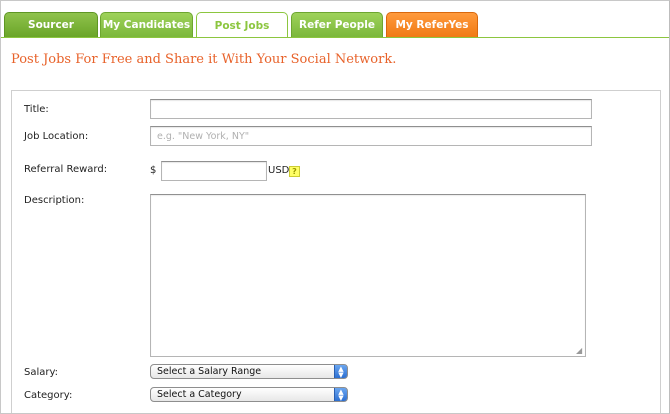  What do you see at coordinates (56, 136) in the screenshot?
I see `job-location-label: Job Location:` at bounding box center [56, 136].